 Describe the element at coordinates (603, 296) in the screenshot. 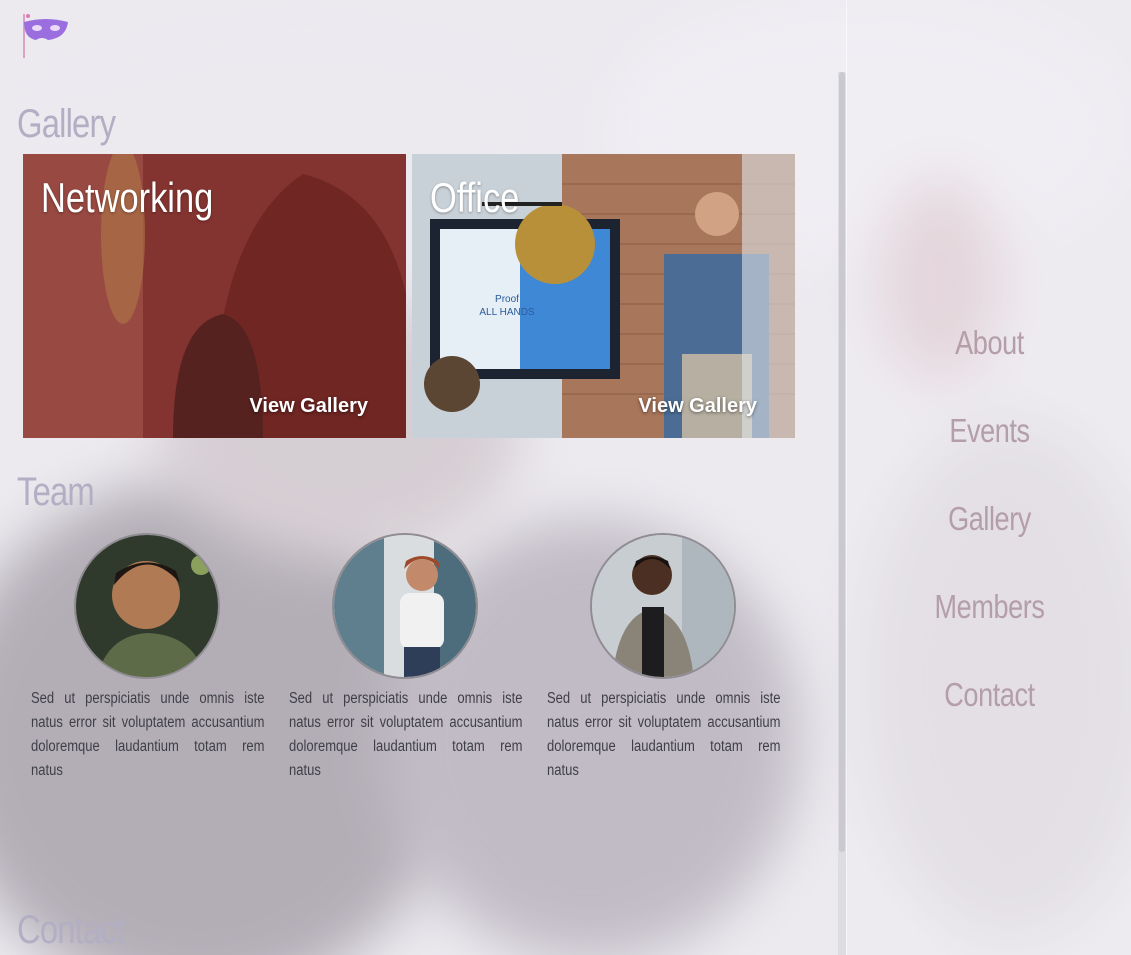

I see `gallery-card-office: Proof ALL HANDS Office View Gallery` at that location.